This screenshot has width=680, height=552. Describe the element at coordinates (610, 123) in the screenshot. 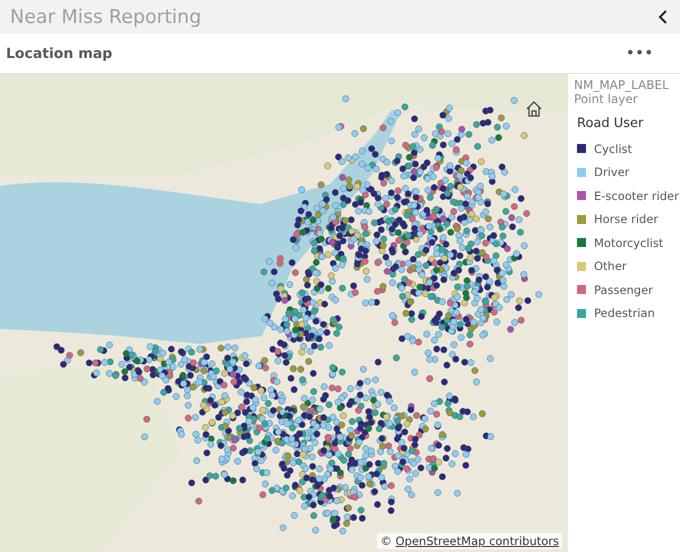

I see `legend-title: Road User` at that location.